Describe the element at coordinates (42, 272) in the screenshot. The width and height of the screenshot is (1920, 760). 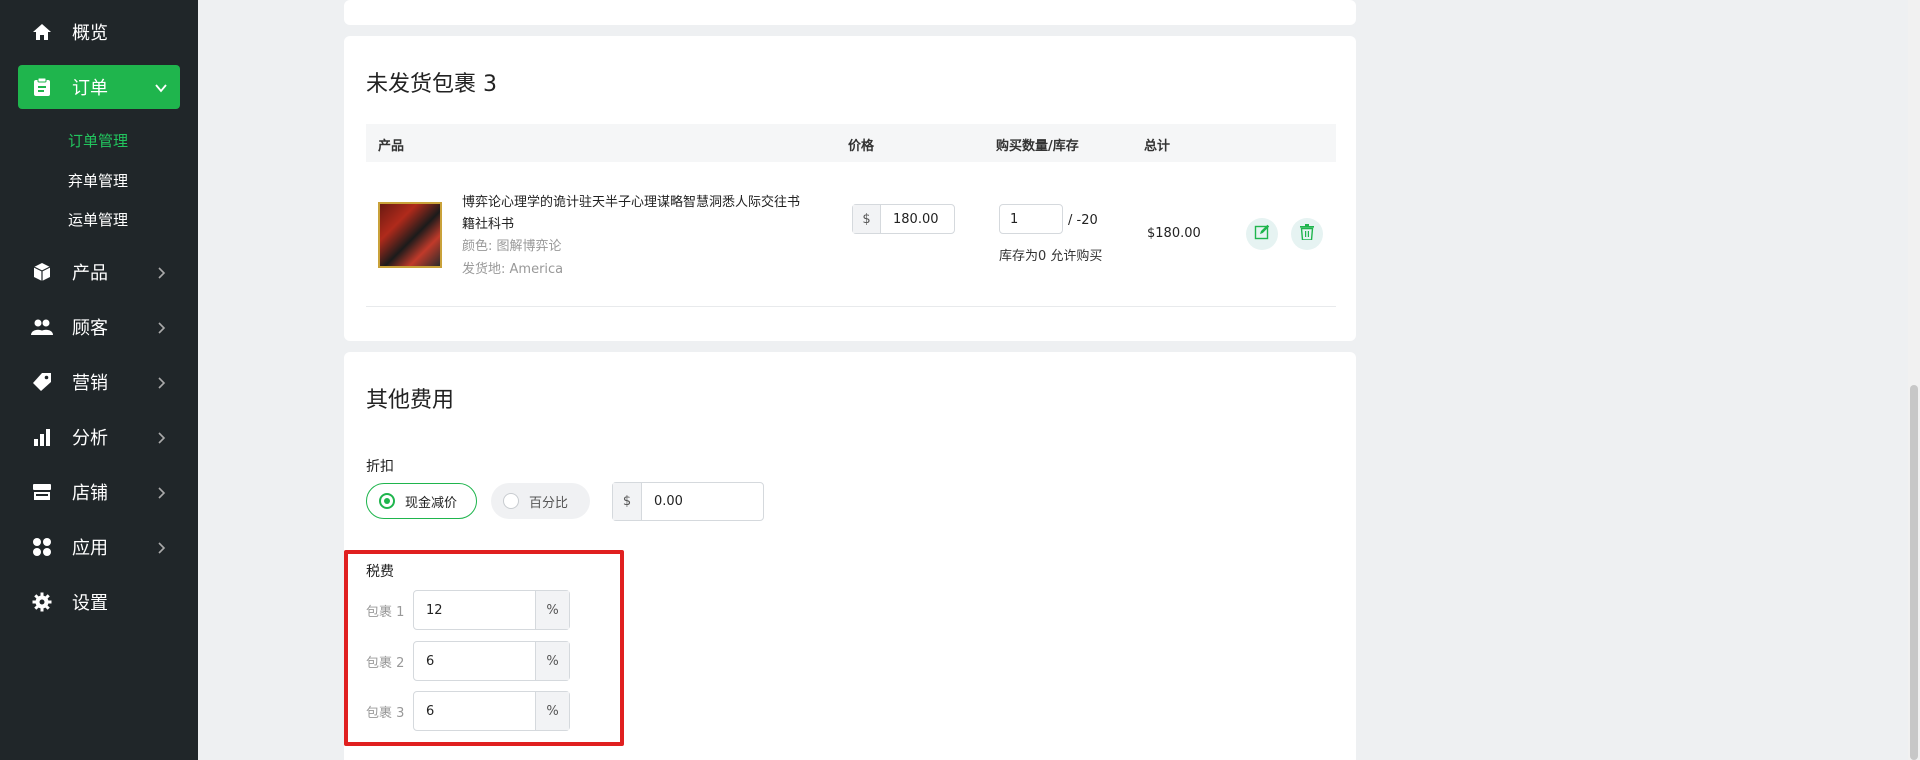
I see `box-icon` at that location.